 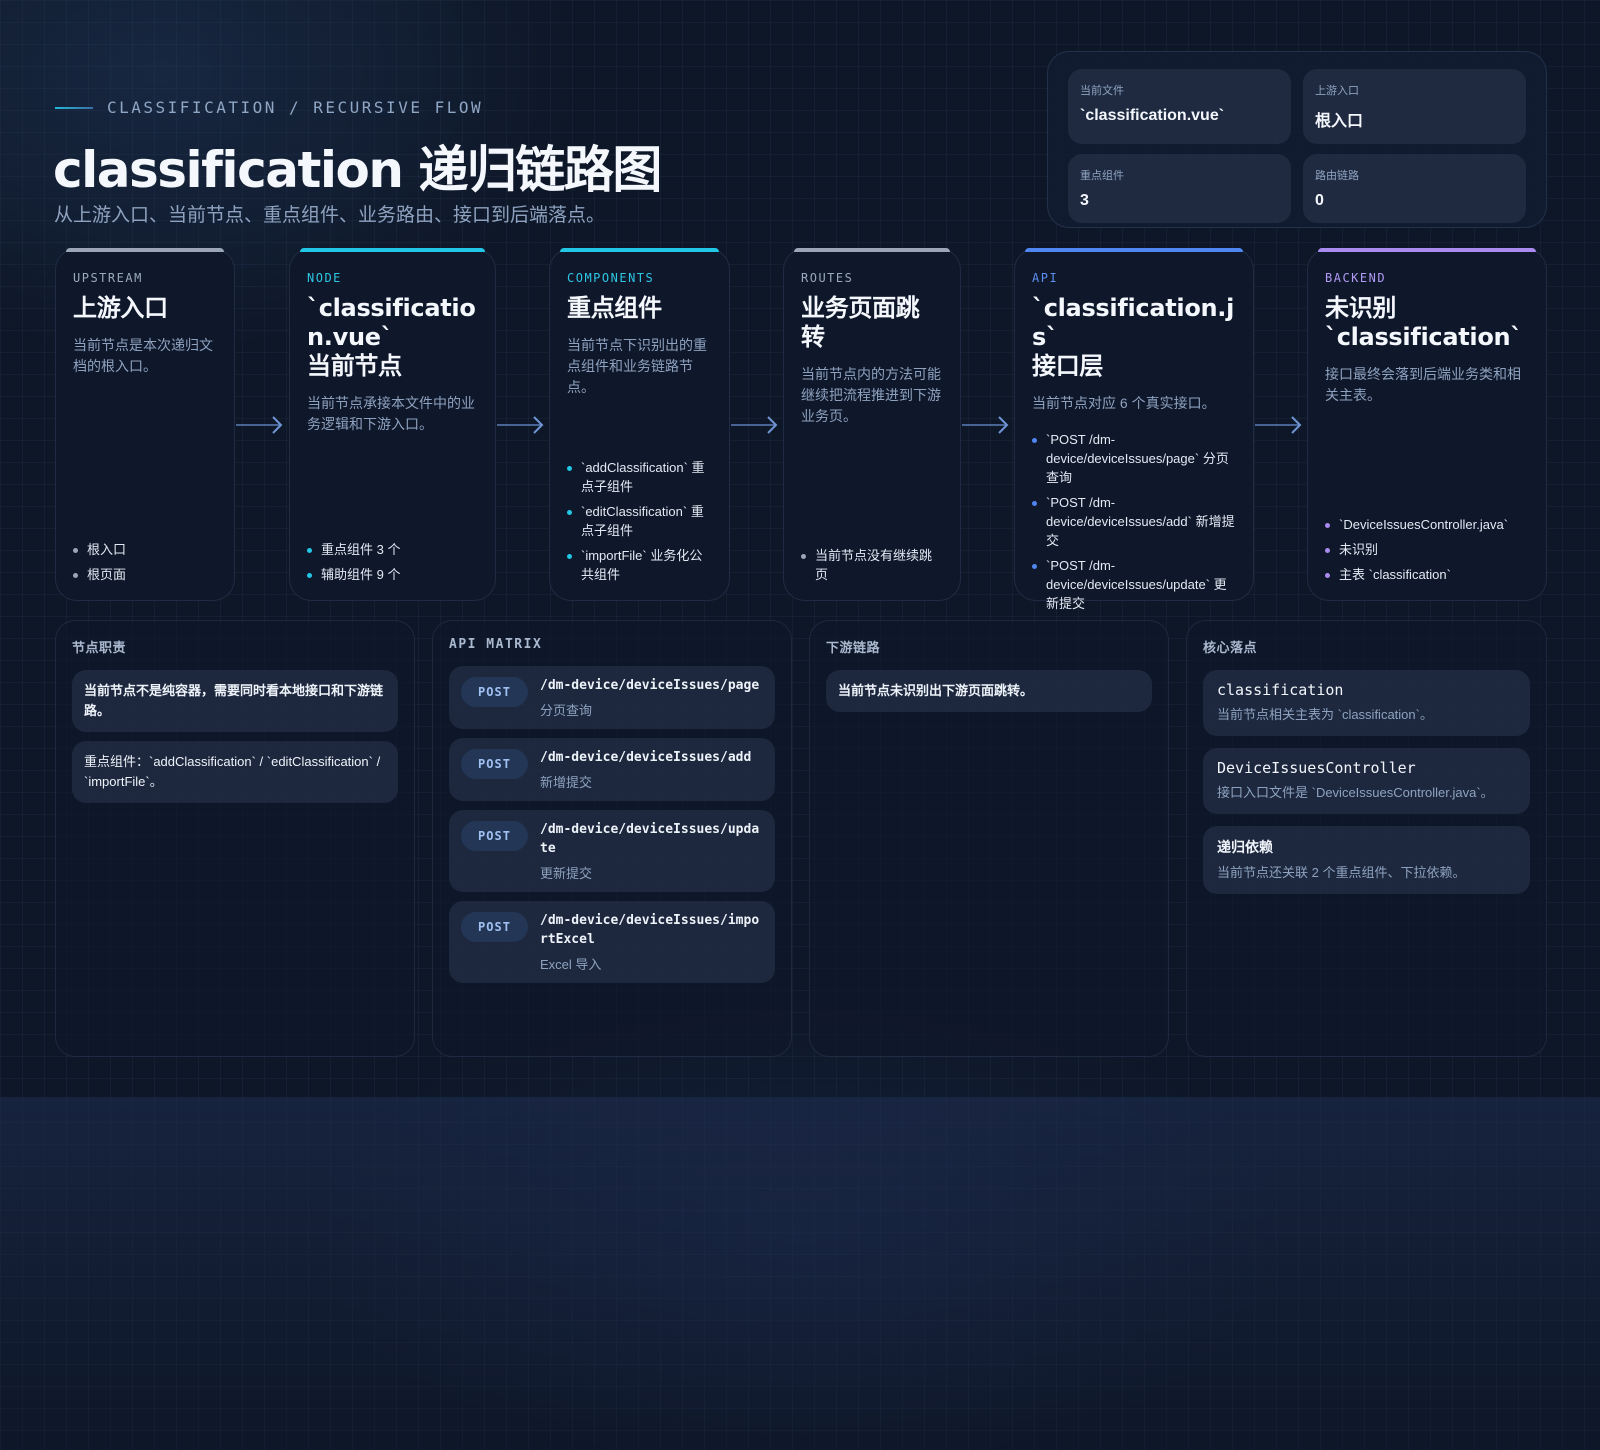 I want to click on card-title-line: 未识别, so click(x=1361, y=308).